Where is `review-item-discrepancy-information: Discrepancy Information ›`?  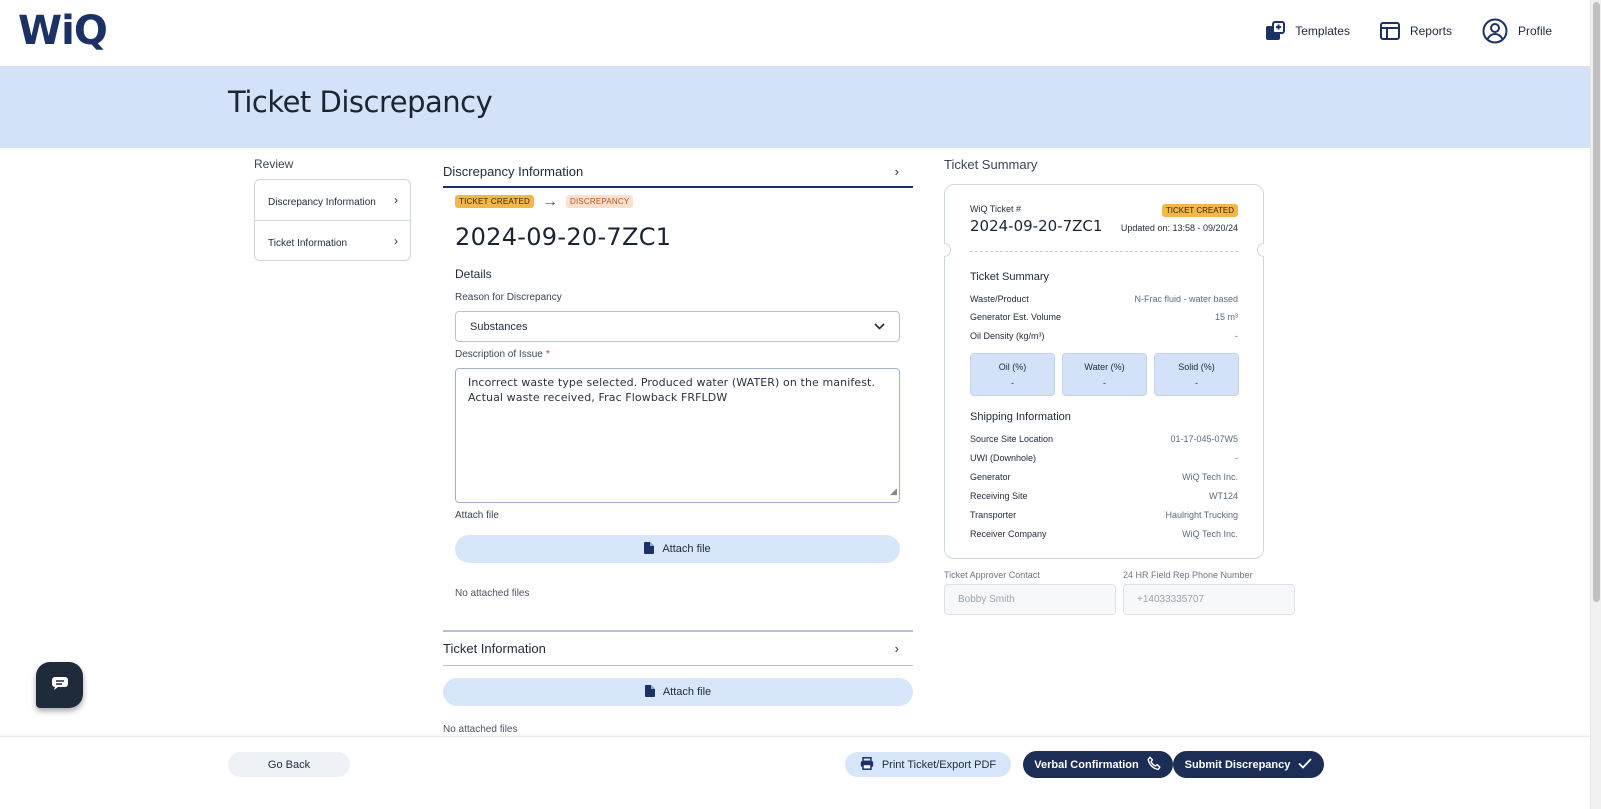
review-item-discrepancy-information: Discrepancy Information › is located at coordinates (332, 200).